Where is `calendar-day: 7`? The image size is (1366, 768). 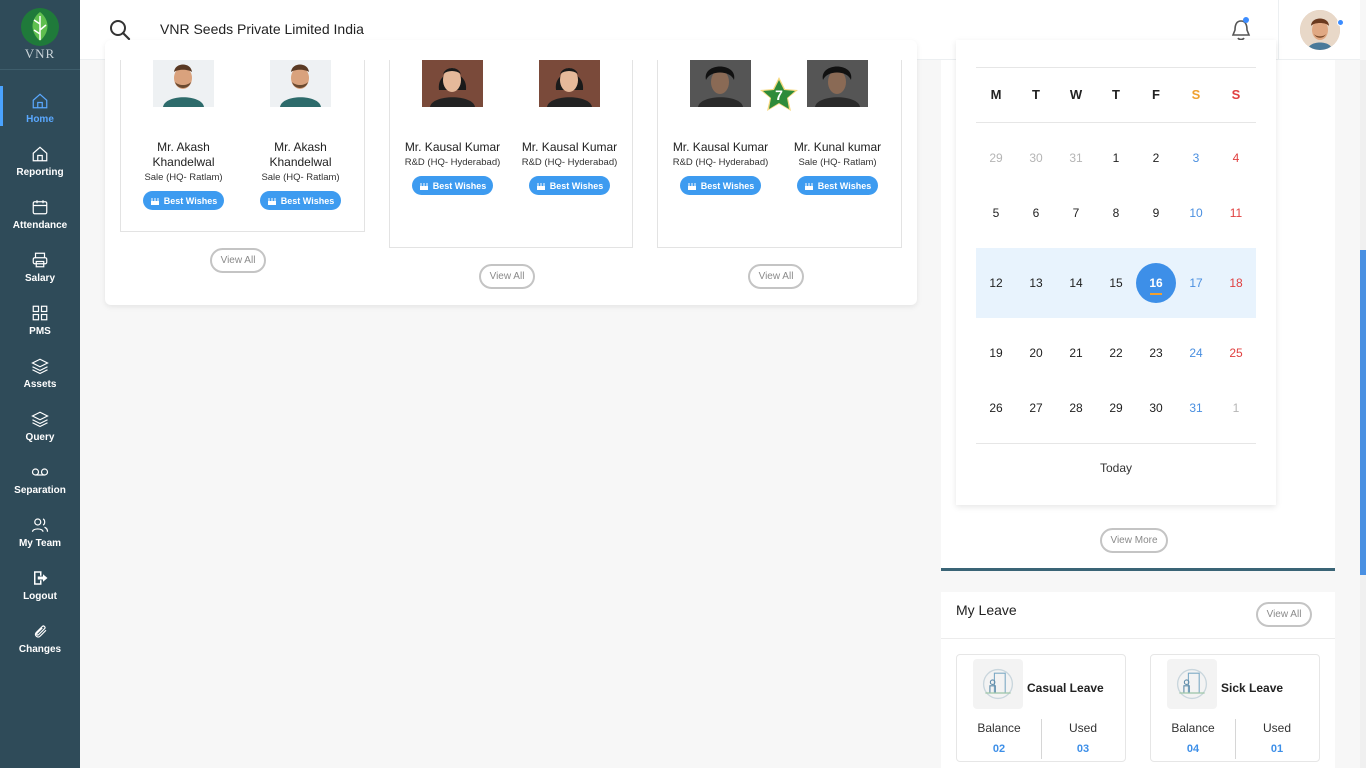 calendar-day: 7 is located at coordinates (1076, 213).